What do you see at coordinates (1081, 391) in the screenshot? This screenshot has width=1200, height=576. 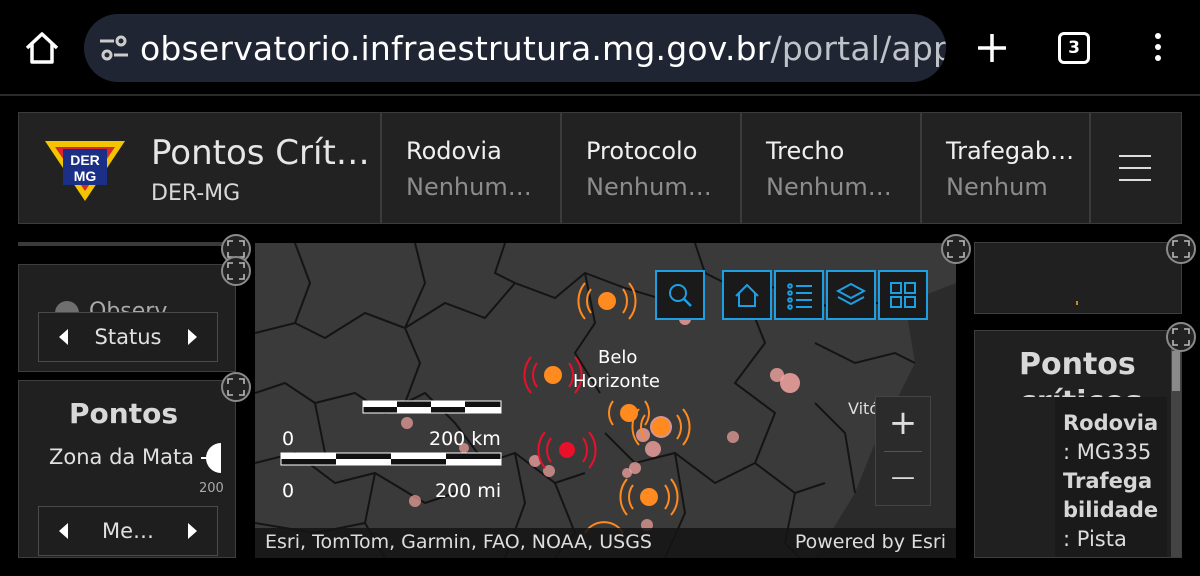 I see `details-title-partial: críticos` at bounding box center [1081, 391].